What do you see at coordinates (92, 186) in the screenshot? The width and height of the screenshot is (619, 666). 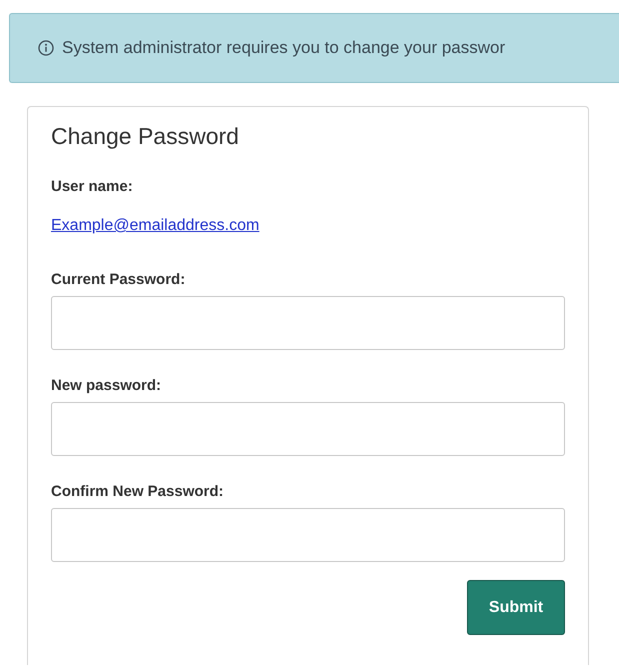 I see `username-label: User name:` at bounding box center [92, 186].